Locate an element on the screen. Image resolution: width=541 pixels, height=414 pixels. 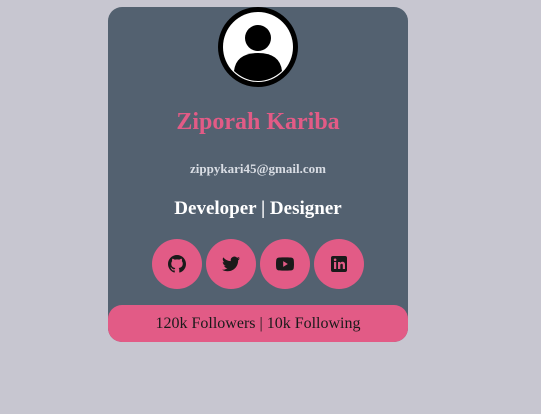
user-icon is located at coordinates (258, 47).